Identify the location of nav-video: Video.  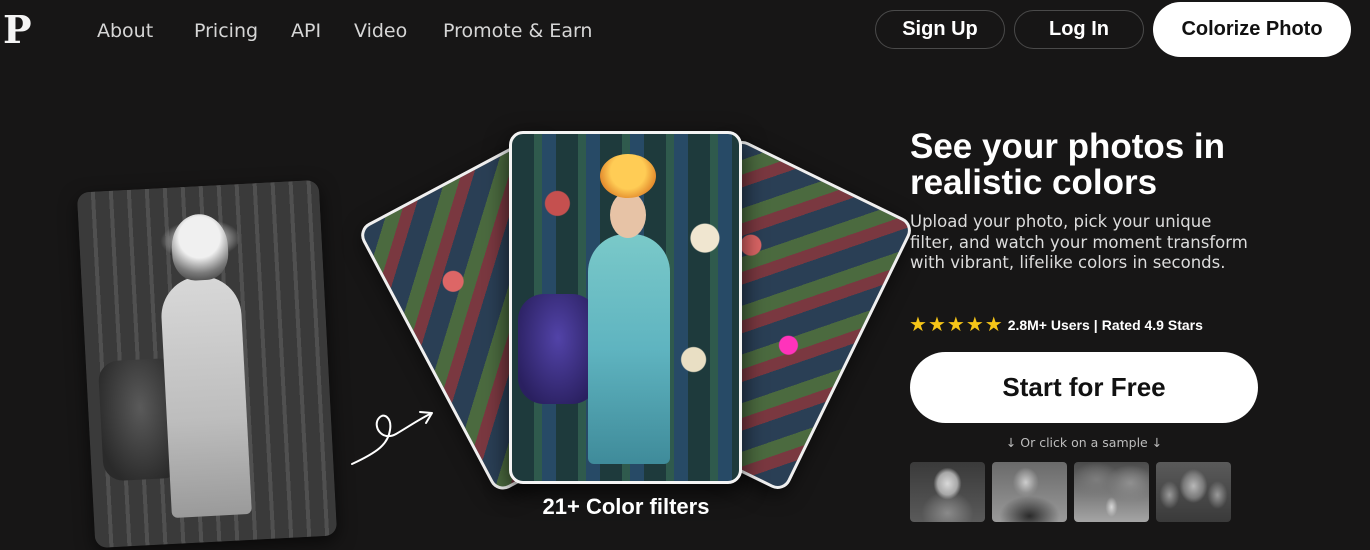
(380, 31).